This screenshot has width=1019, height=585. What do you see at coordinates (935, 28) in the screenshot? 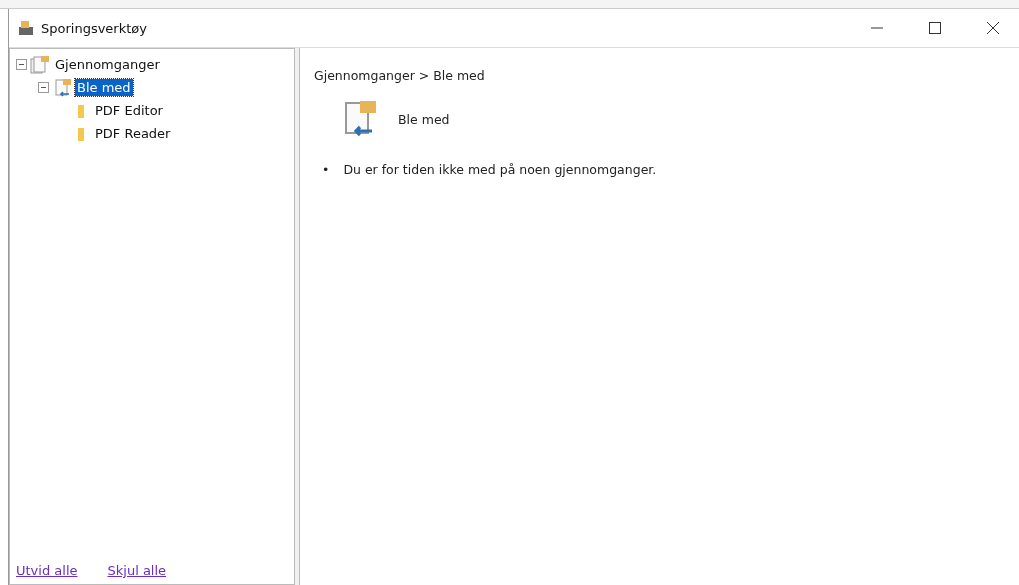
I see `maximize-icon` at bounding box center [935, 28].